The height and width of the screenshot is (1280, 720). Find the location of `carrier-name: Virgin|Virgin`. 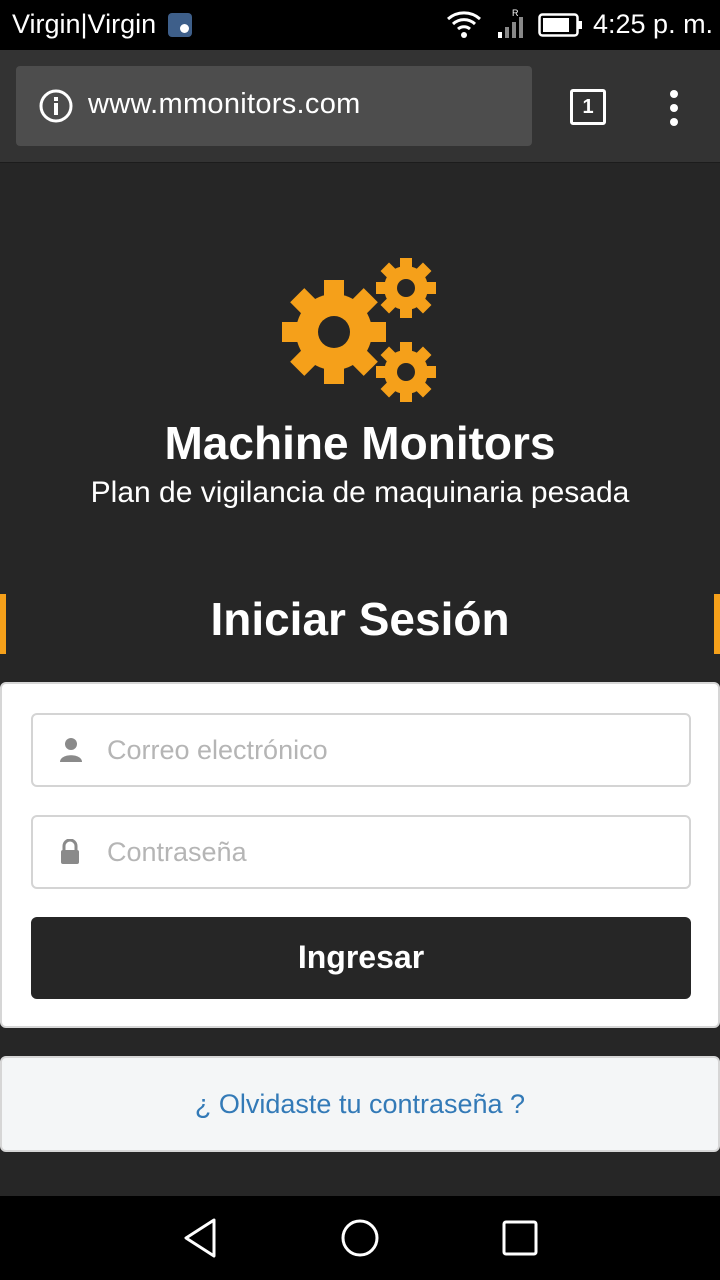

carrier-name: Virgin|Virgin is located at coordinates (84, 24).